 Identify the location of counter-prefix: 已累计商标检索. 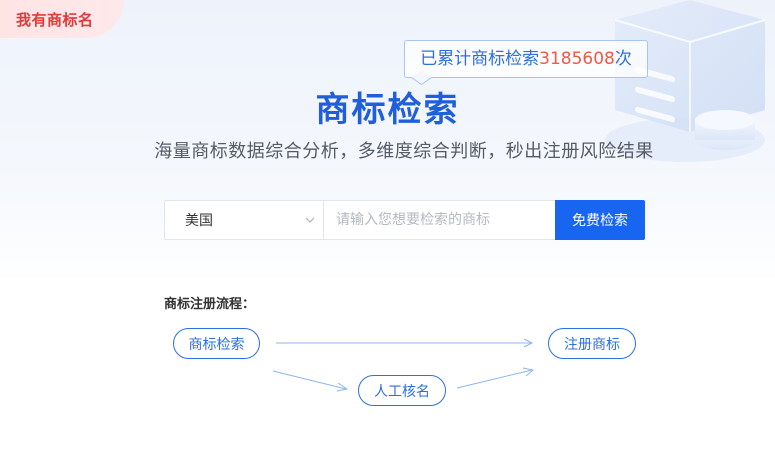
(480, 59).